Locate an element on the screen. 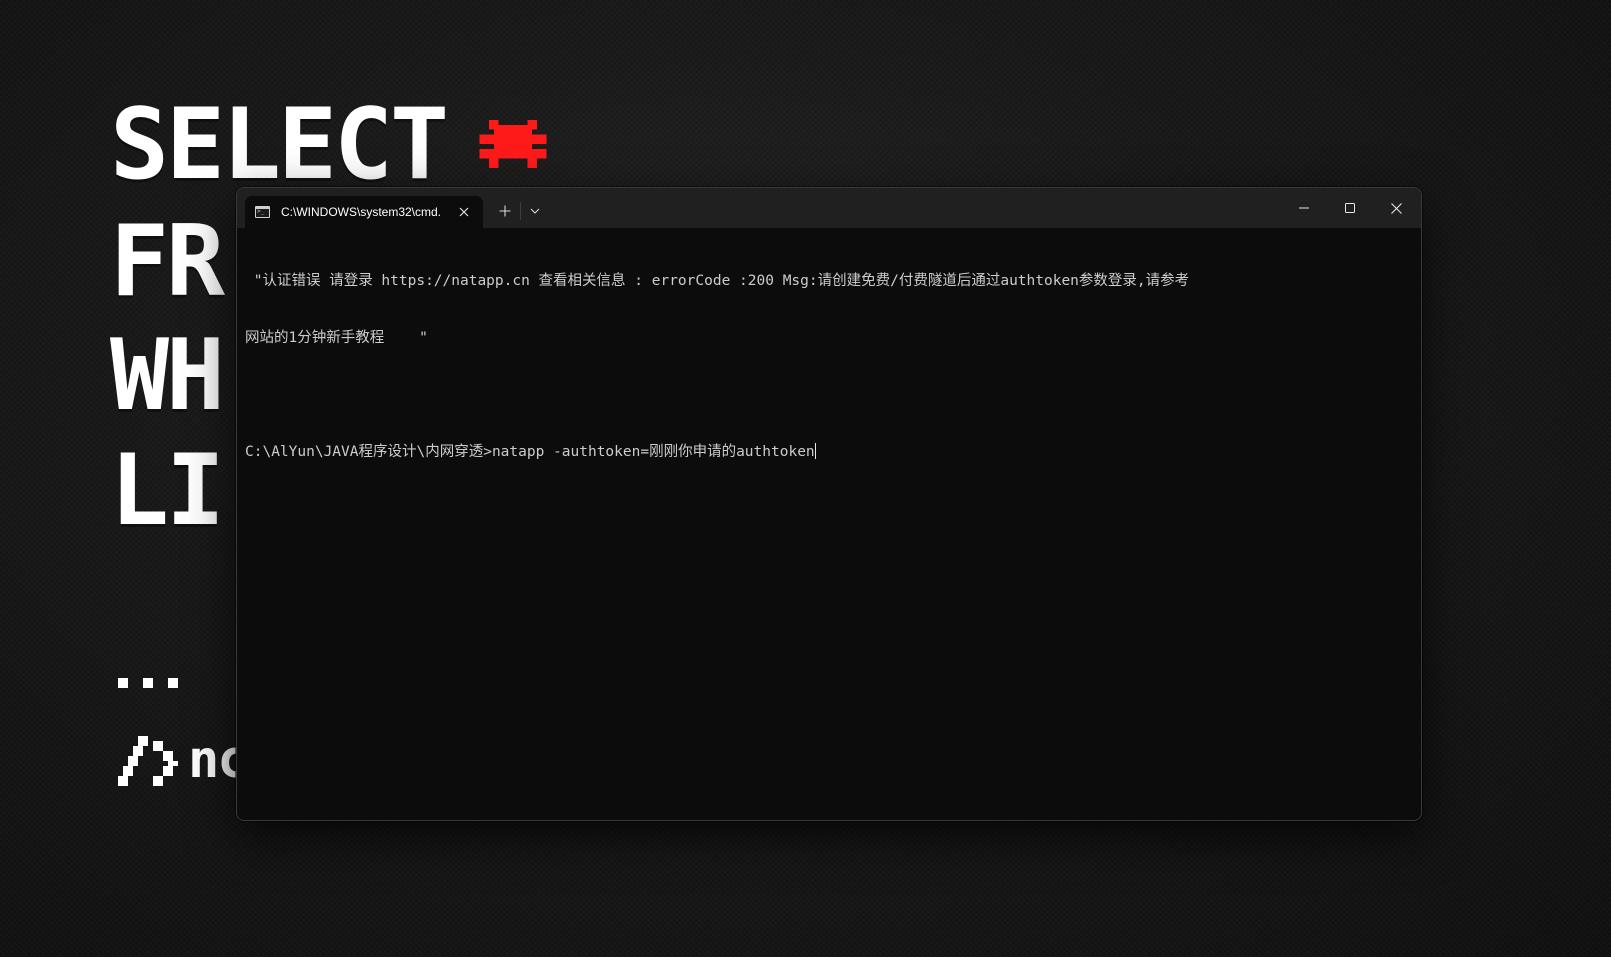  terminal-line: 网站的1分钟新手教程 " is located at coordinates (336, 338).